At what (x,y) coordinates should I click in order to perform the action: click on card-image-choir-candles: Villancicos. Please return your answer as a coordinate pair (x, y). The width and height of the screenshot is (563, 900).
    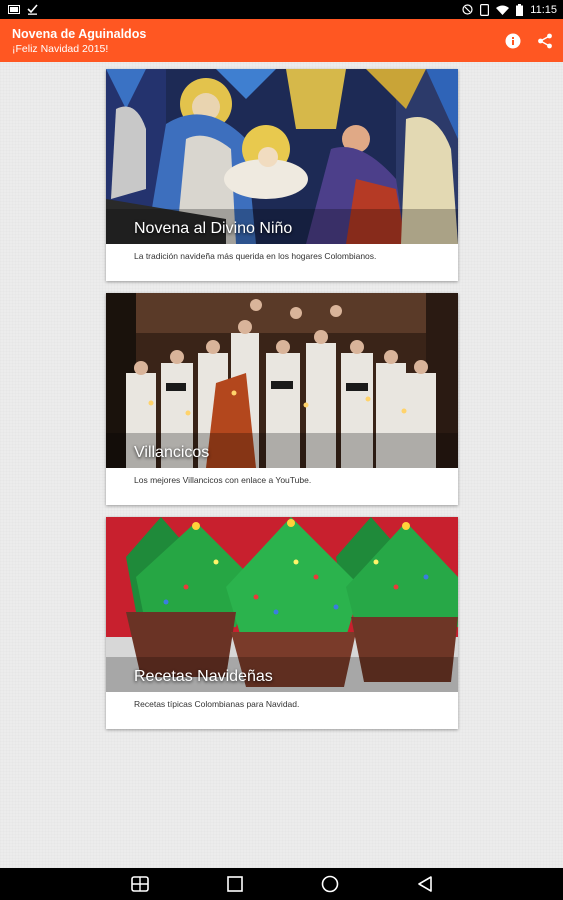
    Looking at the image, I should click on (282, 380).